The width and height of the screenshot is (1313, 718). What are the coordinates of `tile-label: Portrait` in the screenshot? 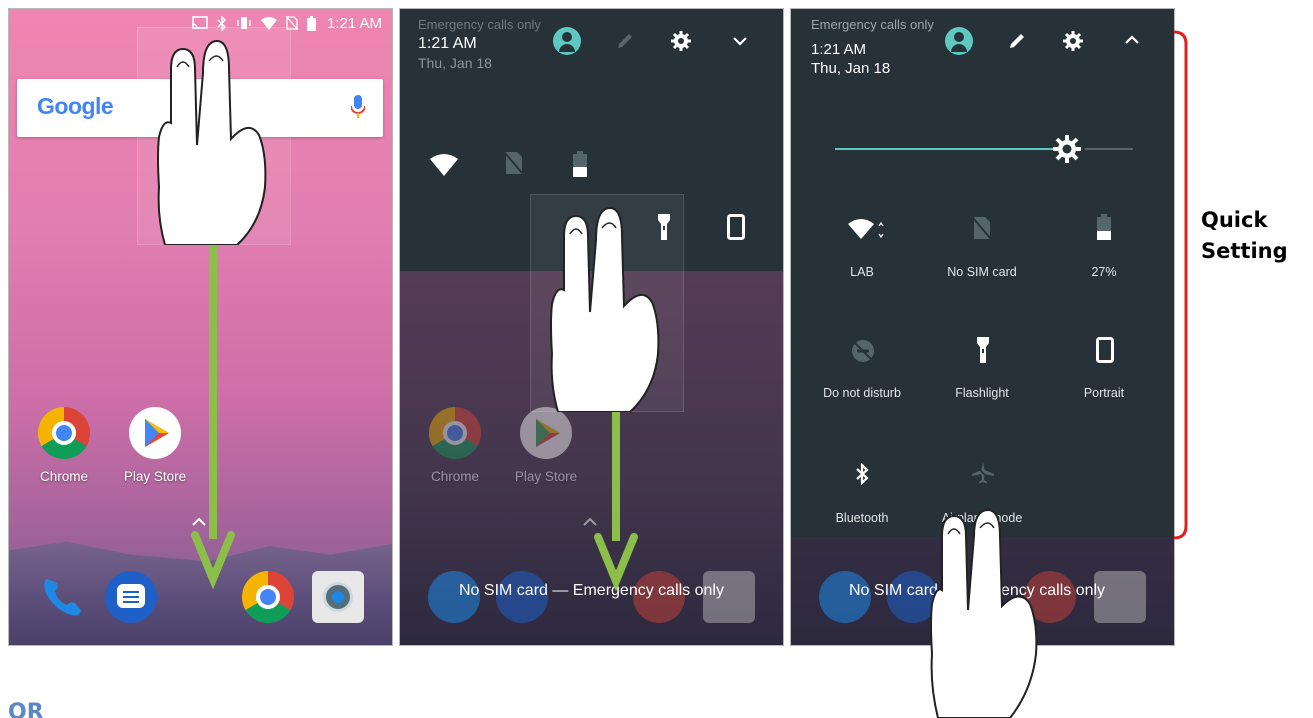 It's located at (1104, 393).